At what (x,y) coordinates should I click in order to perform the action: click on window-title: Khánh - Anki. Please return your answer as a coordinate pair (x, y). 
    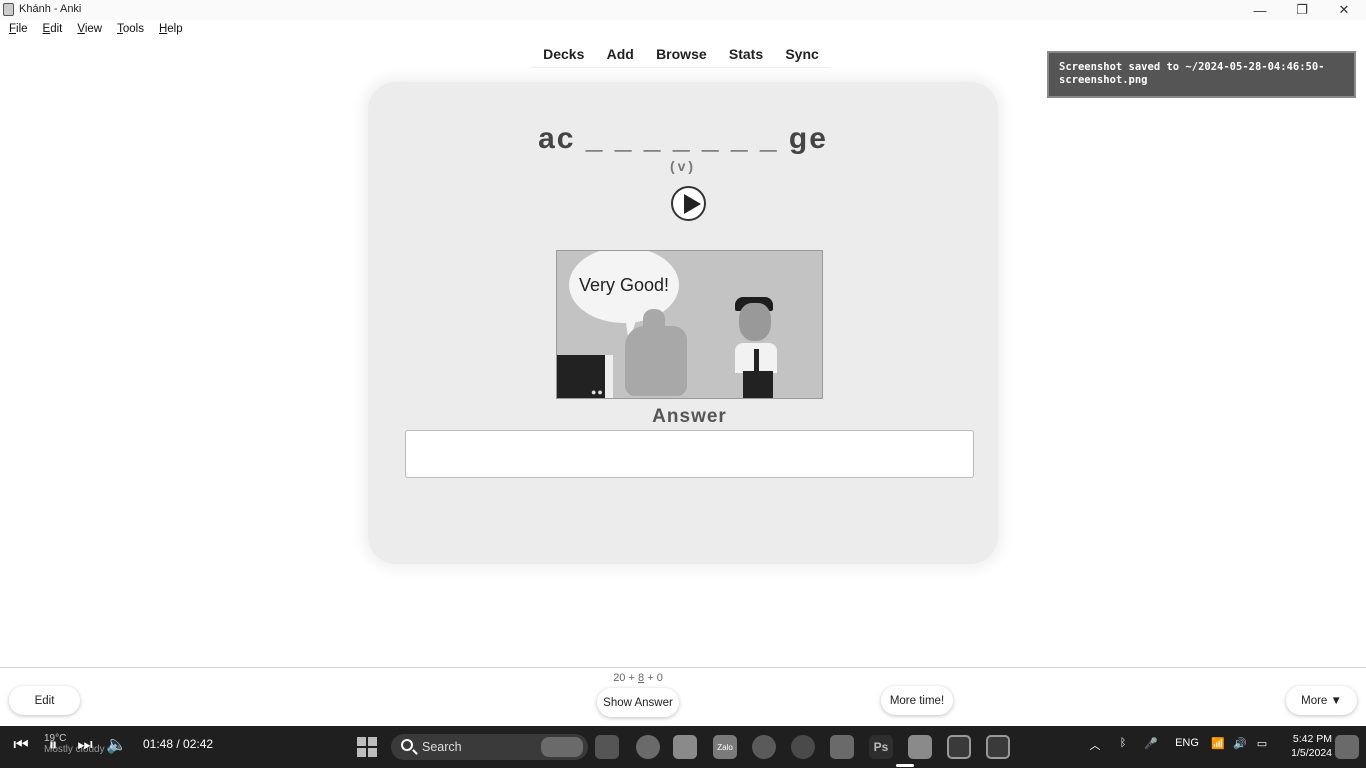
    Looking at the image, I should click on (50, 9).